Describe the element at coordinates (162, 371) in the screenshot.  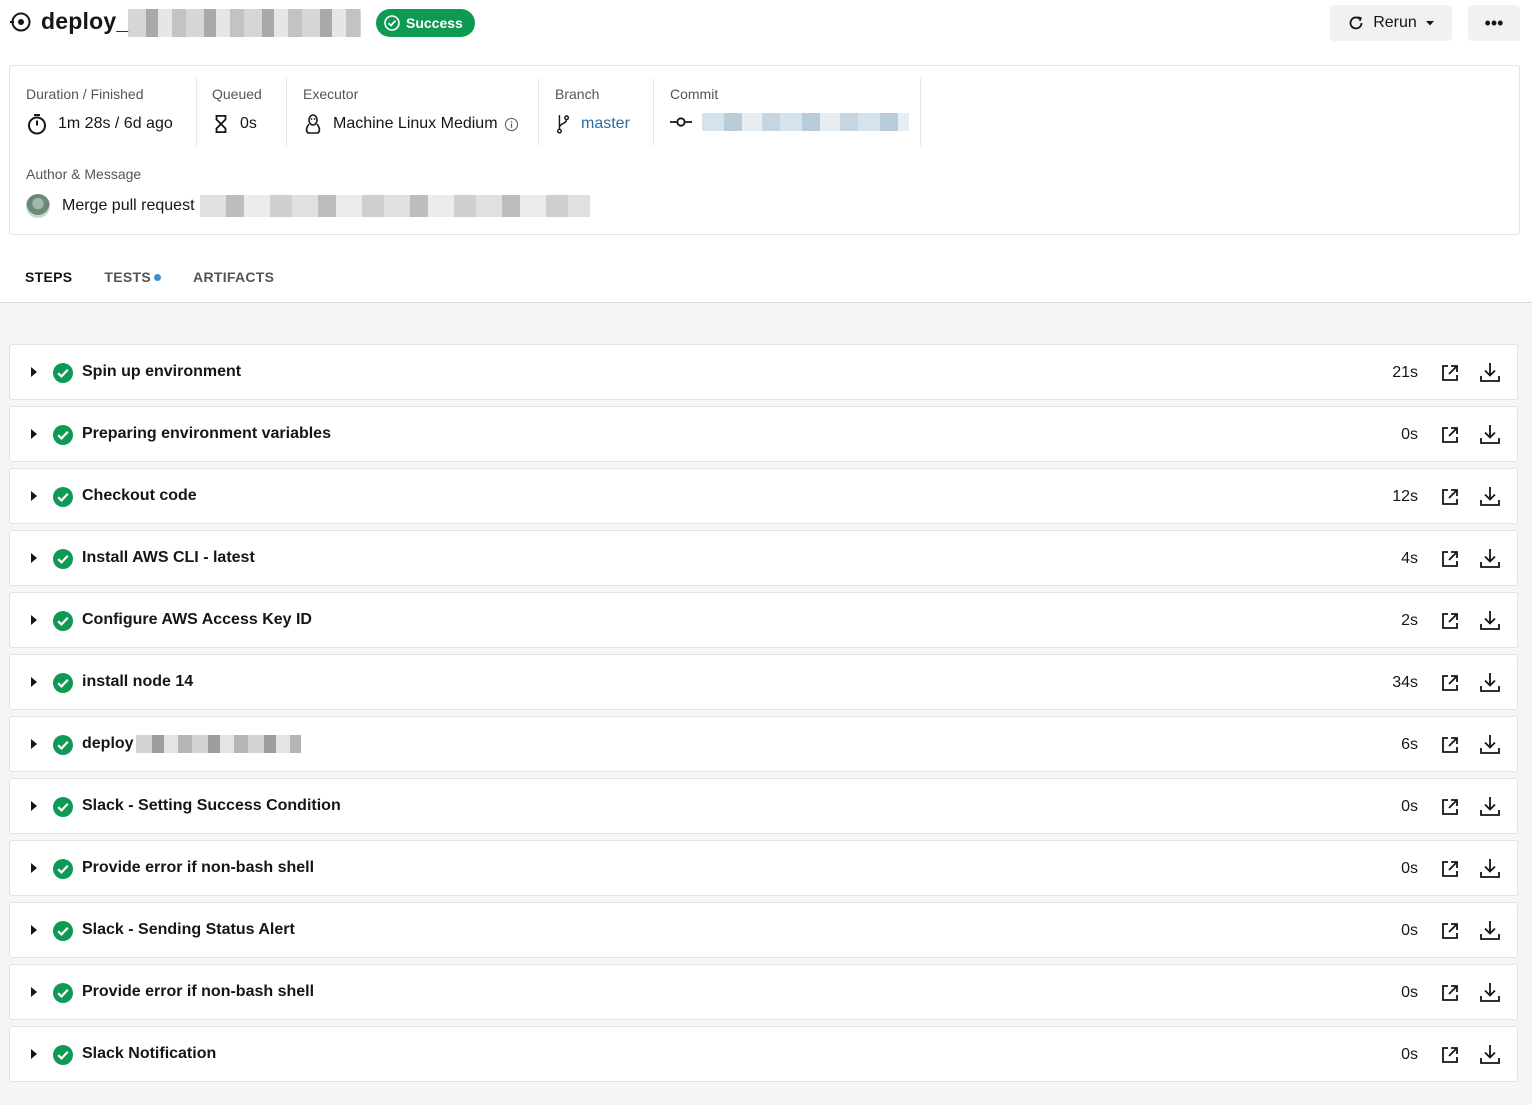
I see `step-name-text: Spin up environment` at that location.